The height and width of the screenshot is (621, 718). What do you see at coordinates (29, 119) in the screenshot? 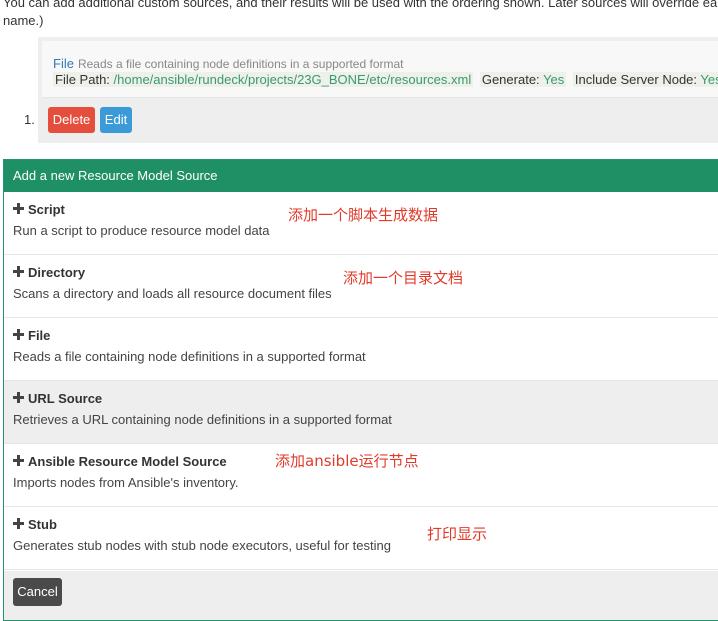
I see `source-index: 1.` at bounding box center [29, 119].